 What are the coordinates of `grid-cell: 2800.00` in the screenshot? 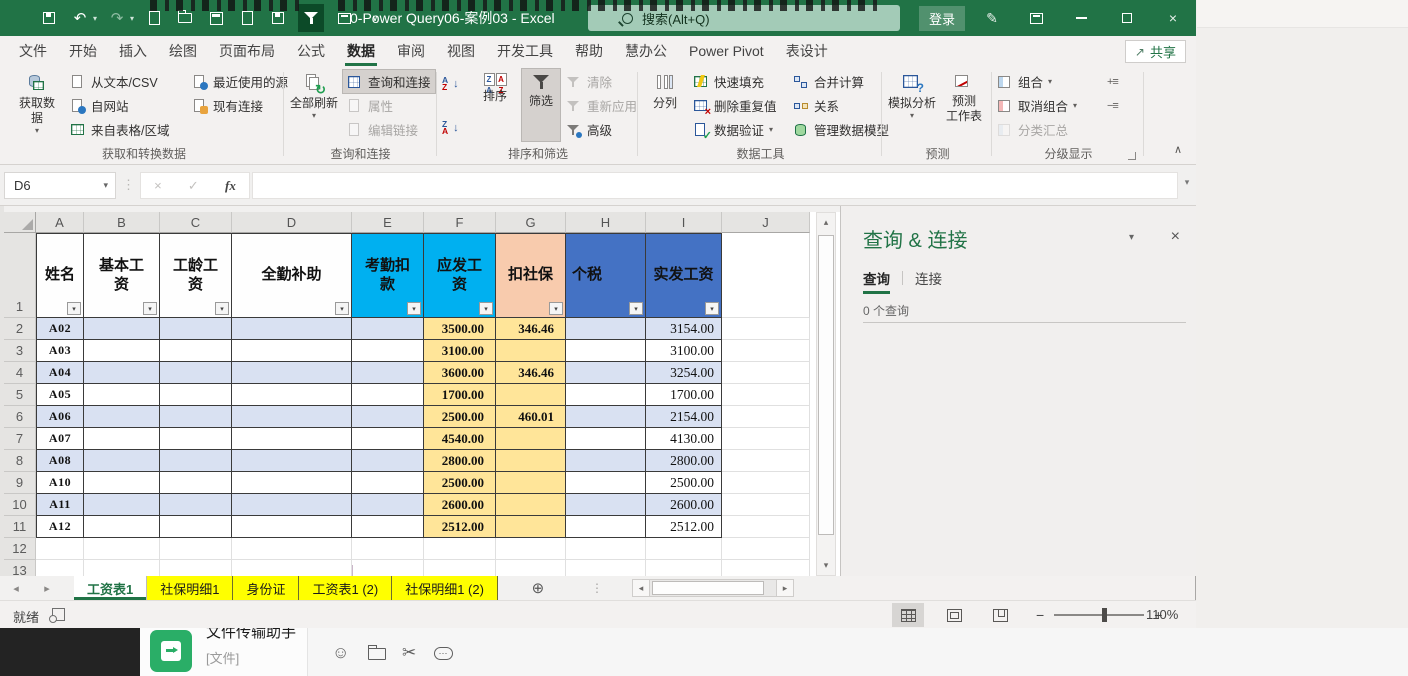 It's located at (684, 461).